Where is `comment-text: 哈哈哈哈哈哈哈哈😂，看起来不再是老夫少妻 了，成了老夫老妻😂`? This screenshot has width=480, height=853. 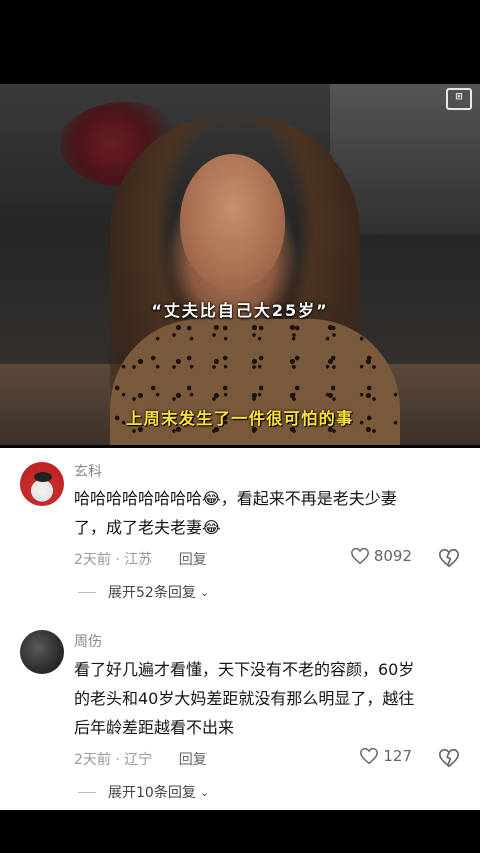 comment-text: 哈哈哈哈哈哈哈哈😂，看起来不再是老夫少妻 了，成了老夫老妻😂 is located at coordinates (264, 513).